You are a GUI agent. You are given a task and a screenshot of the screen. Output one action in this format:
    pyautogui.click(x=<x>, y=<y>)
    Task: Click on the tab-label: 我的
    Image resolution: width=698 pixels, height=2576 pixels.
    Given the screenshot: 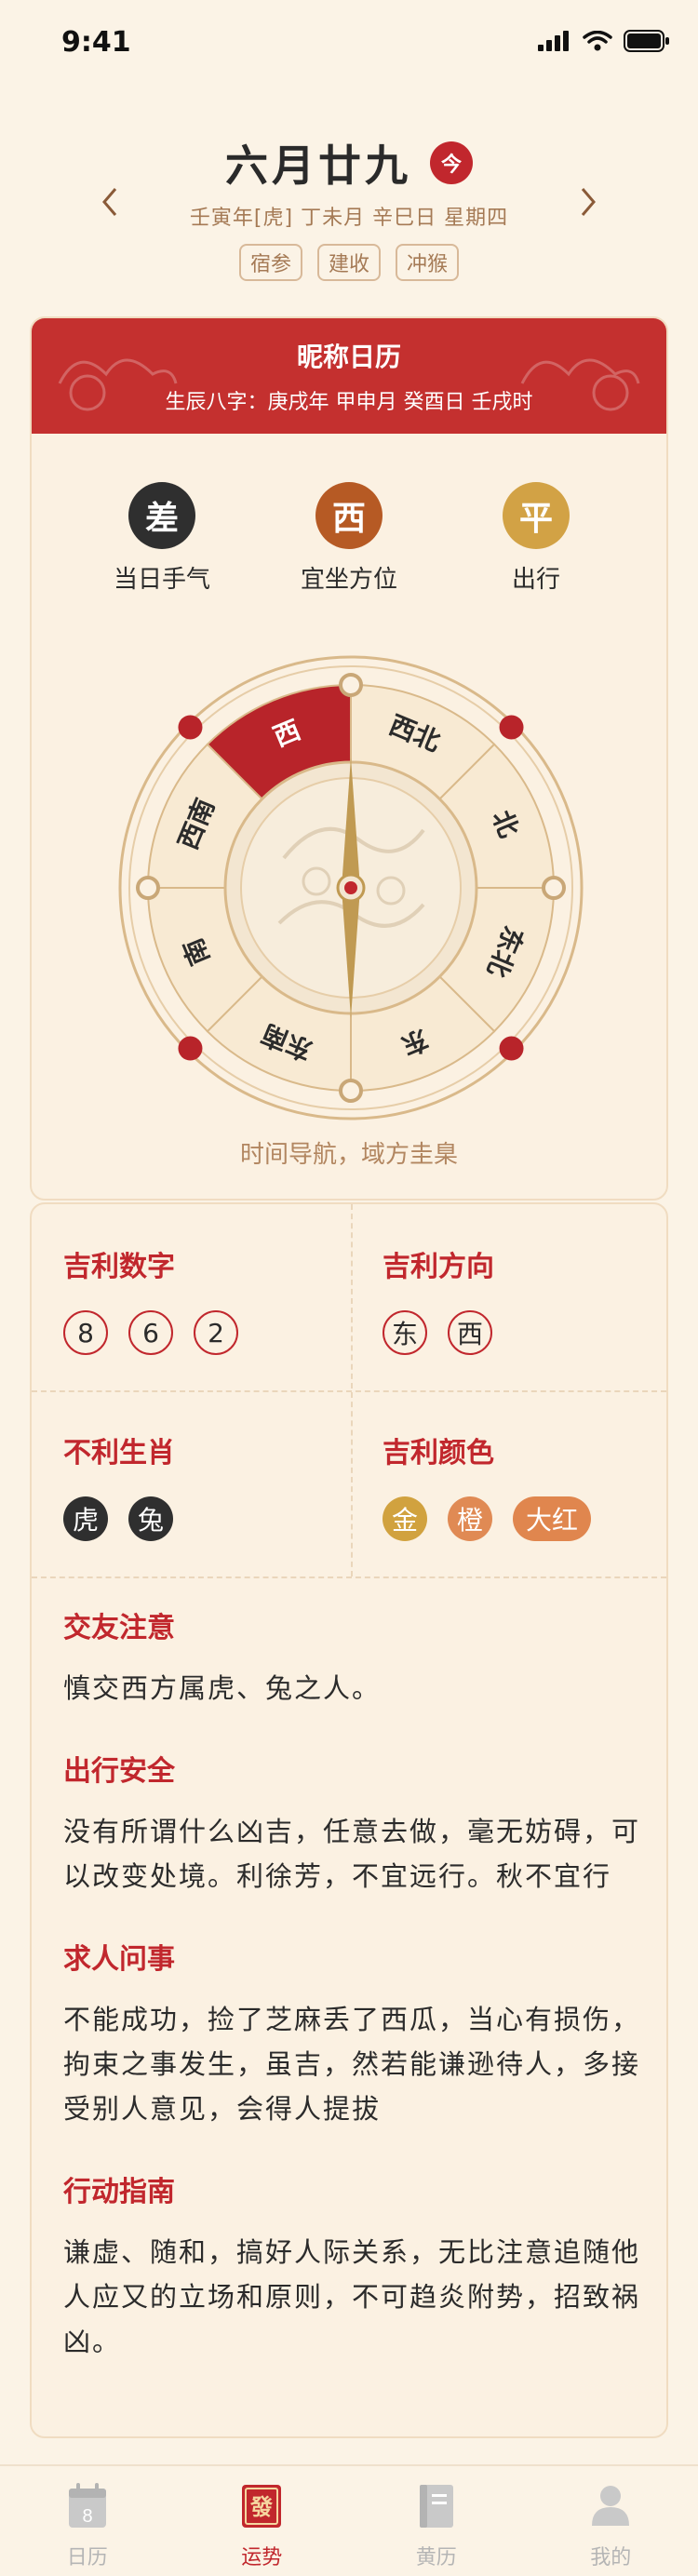 What is the action you would take?
    pyautogui.click(x=611, y=2557)
    